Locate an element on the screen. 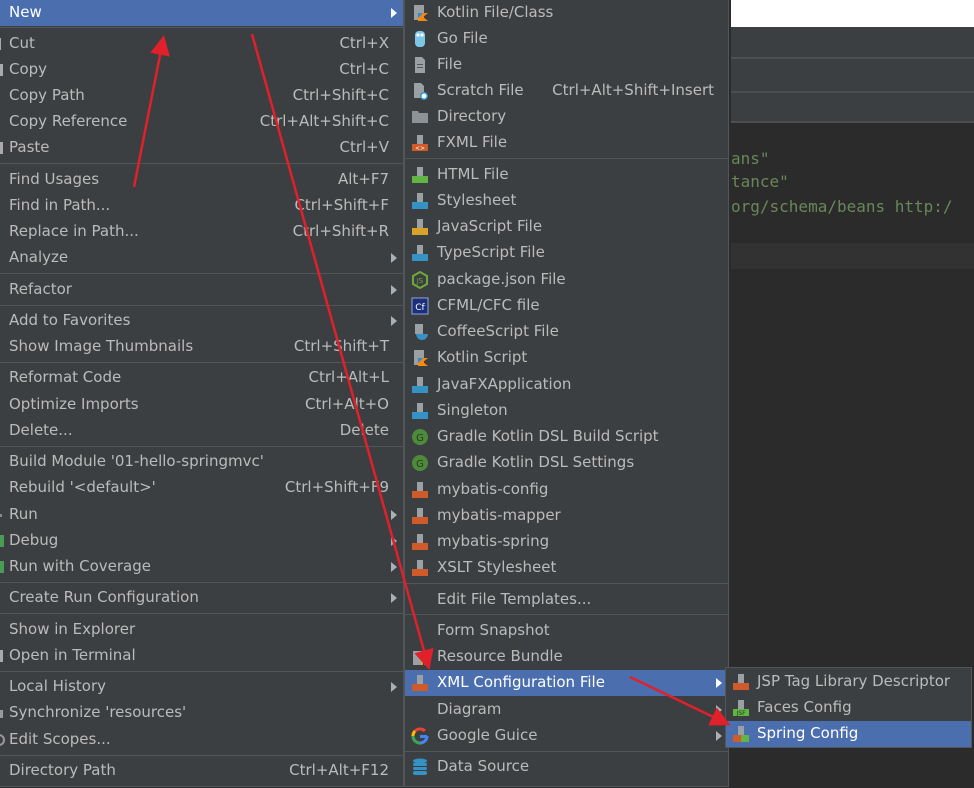 This screenshot has width=974, height=788. menu-item-refactor: Refactor is located at coordinates (201, 290).